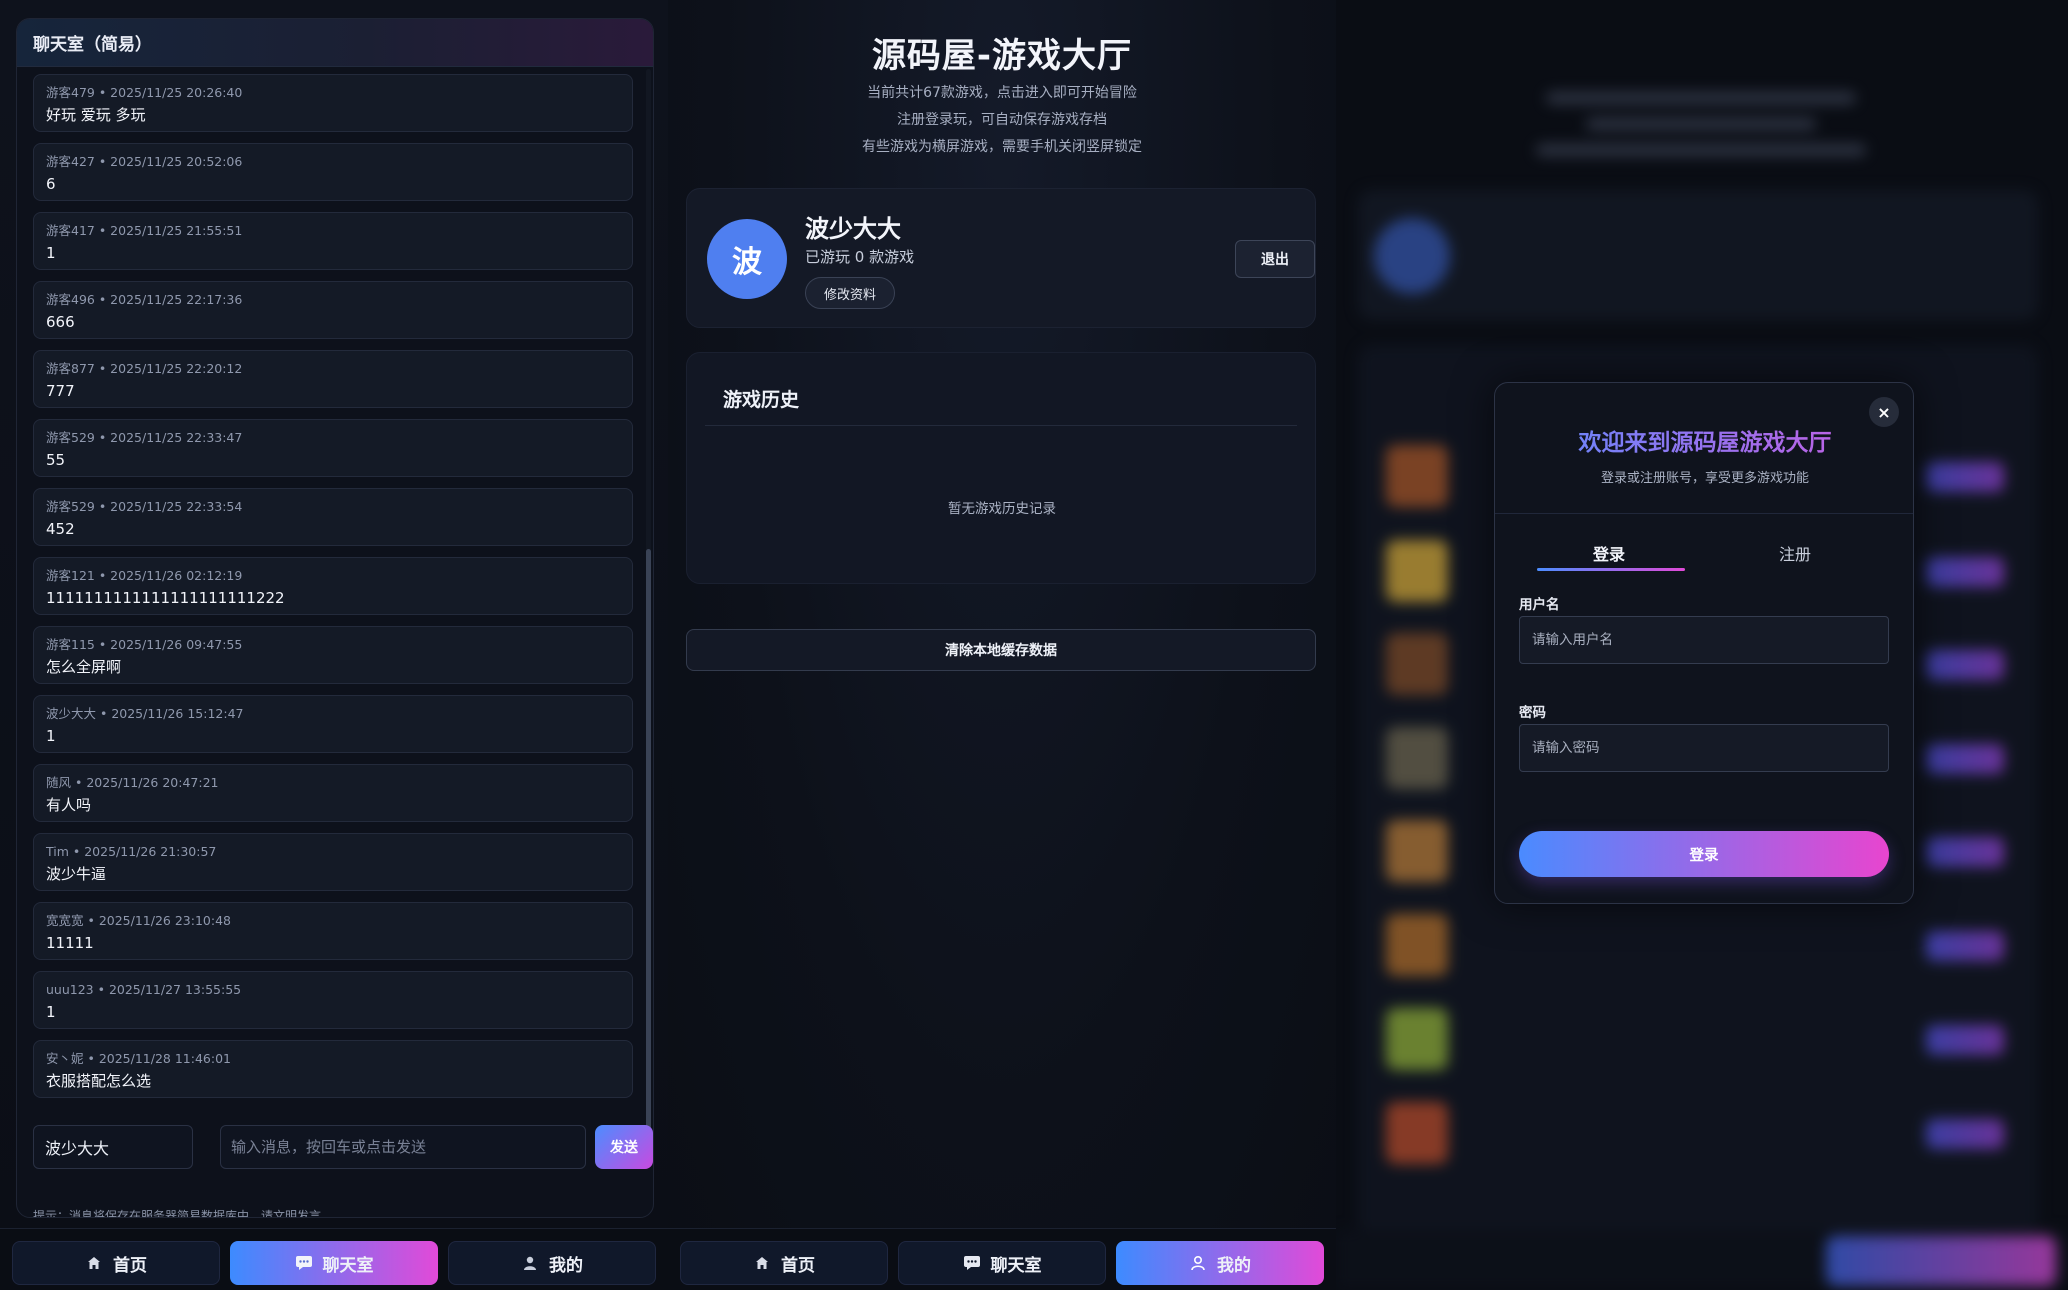  Describe the element at coordinates (333, 310) in the screenshot. I see `message-item: 游客496 • 2025/11/25 22:17:36 666` at that location.